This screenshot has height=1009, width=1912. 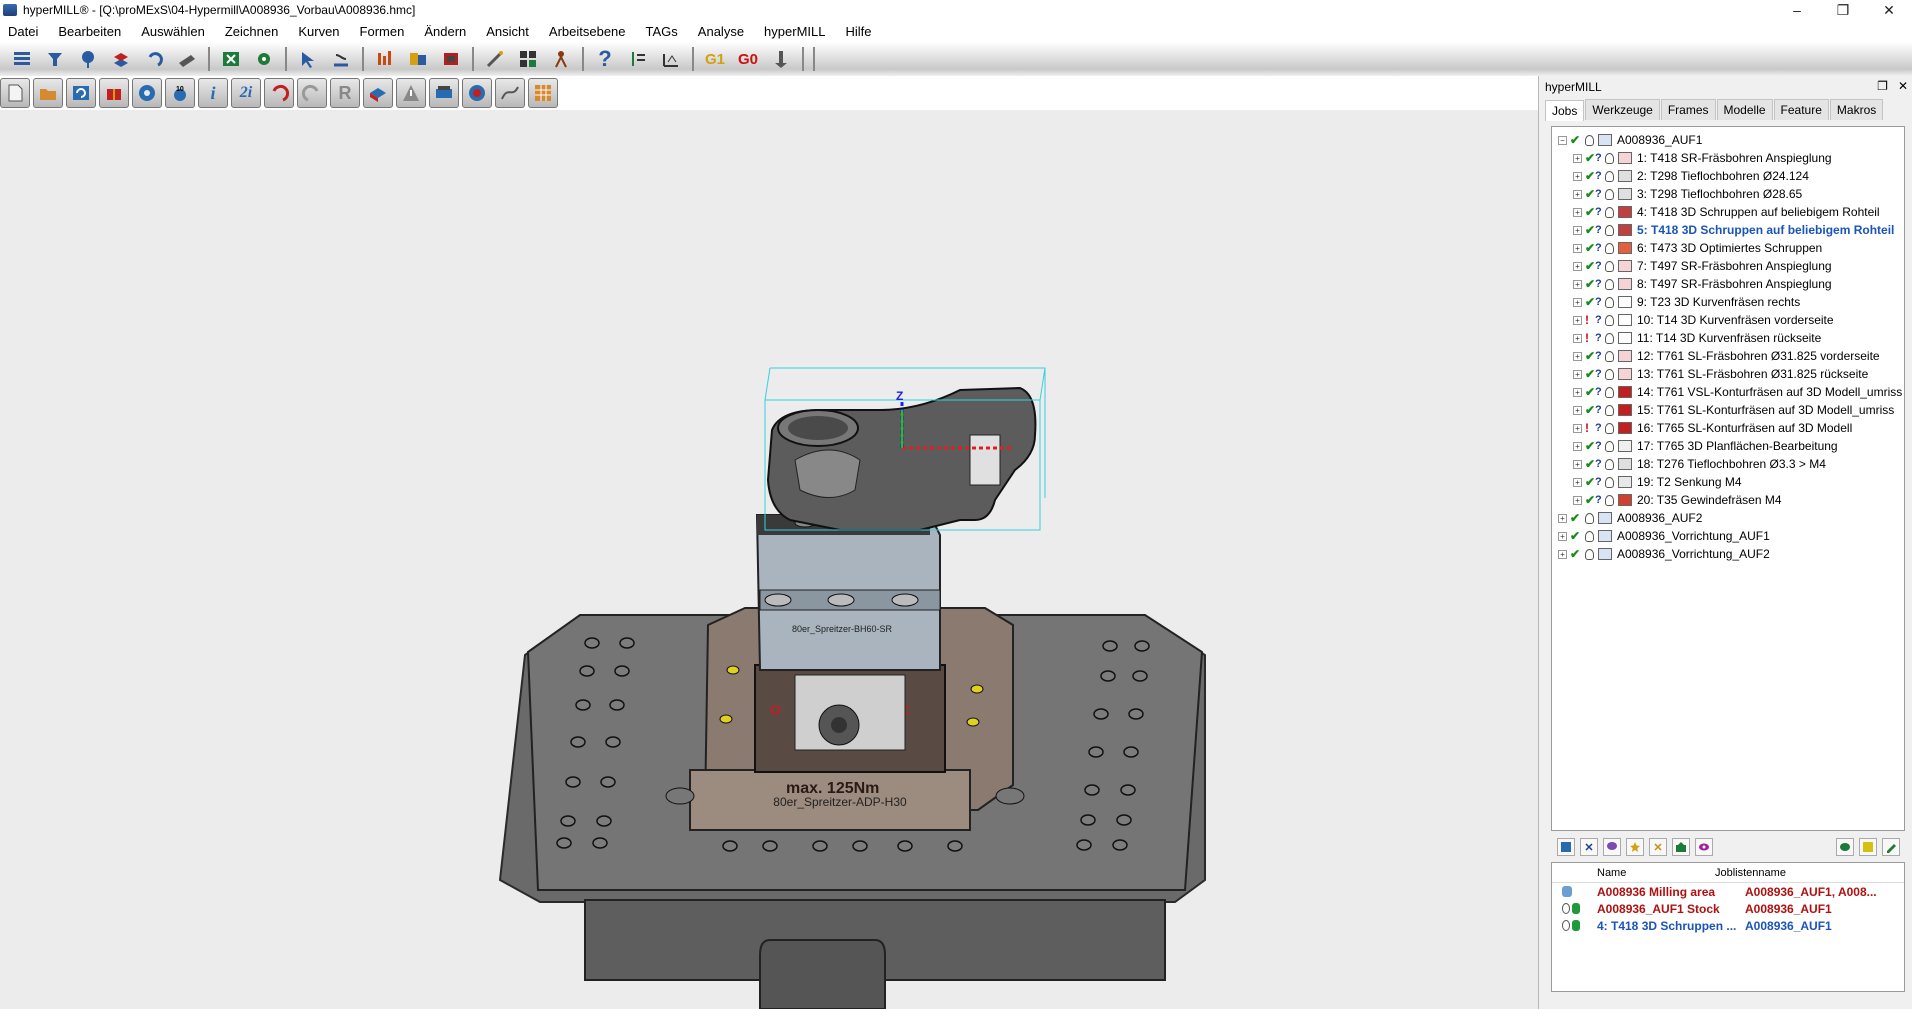 What do you see at coordinates (1728, 500) in the screenshot?
I see `job-node: + ✔? 20: T35 Gewindefräsen M4` at bounding box center [1728, 500].